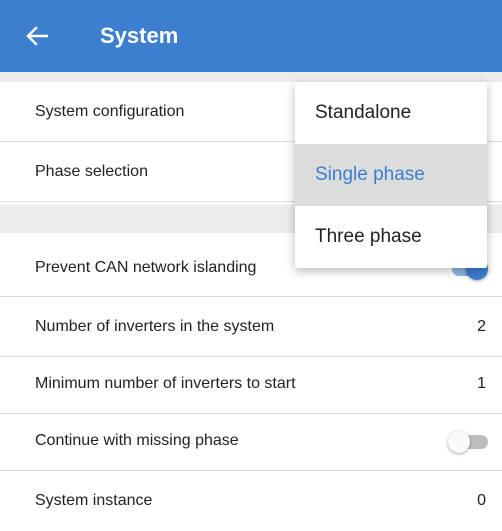 The height and width of the screenshot is (531, 502). I want to click on setting-label: Minimum number of inverters to start, so click(165, 383).